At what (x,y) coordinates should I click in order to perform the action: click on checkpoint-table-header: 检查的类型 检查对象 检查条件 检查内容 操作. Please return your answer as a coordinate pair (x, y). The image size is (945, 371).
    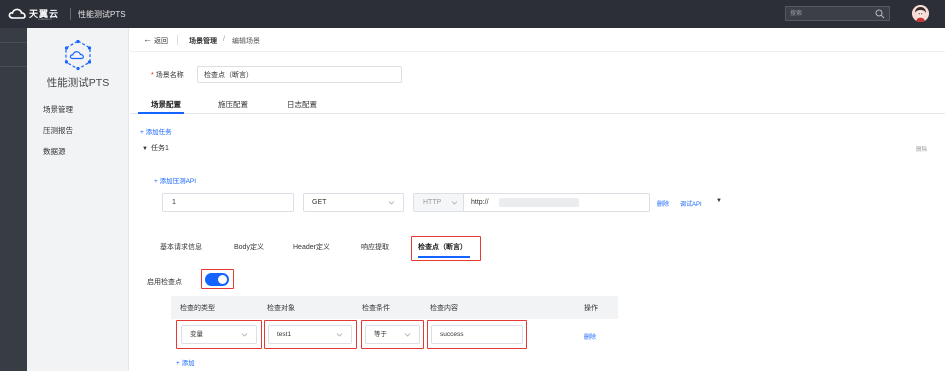
    Looking at the image, I should click on (394, 307).